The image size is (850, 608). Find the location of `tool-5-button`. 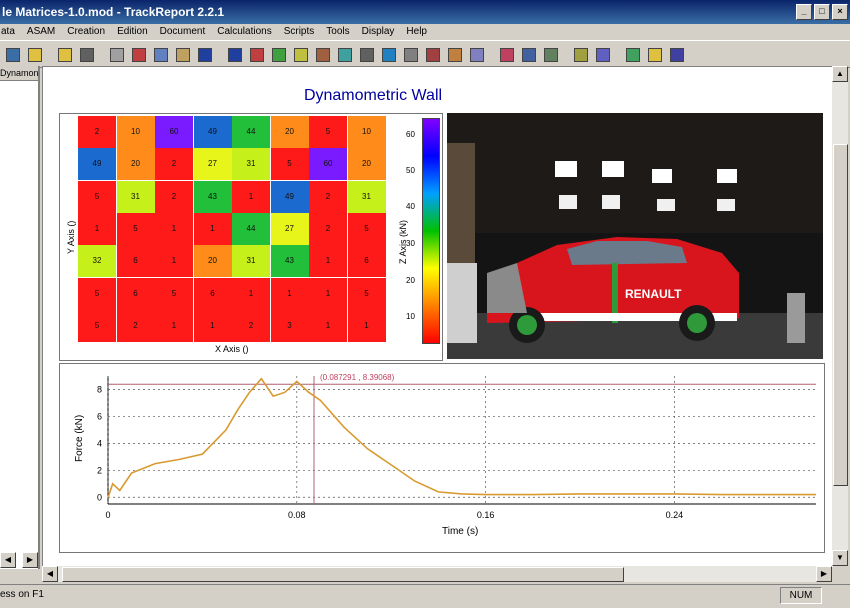

tool-5-button is located at coordinates (344, 54).